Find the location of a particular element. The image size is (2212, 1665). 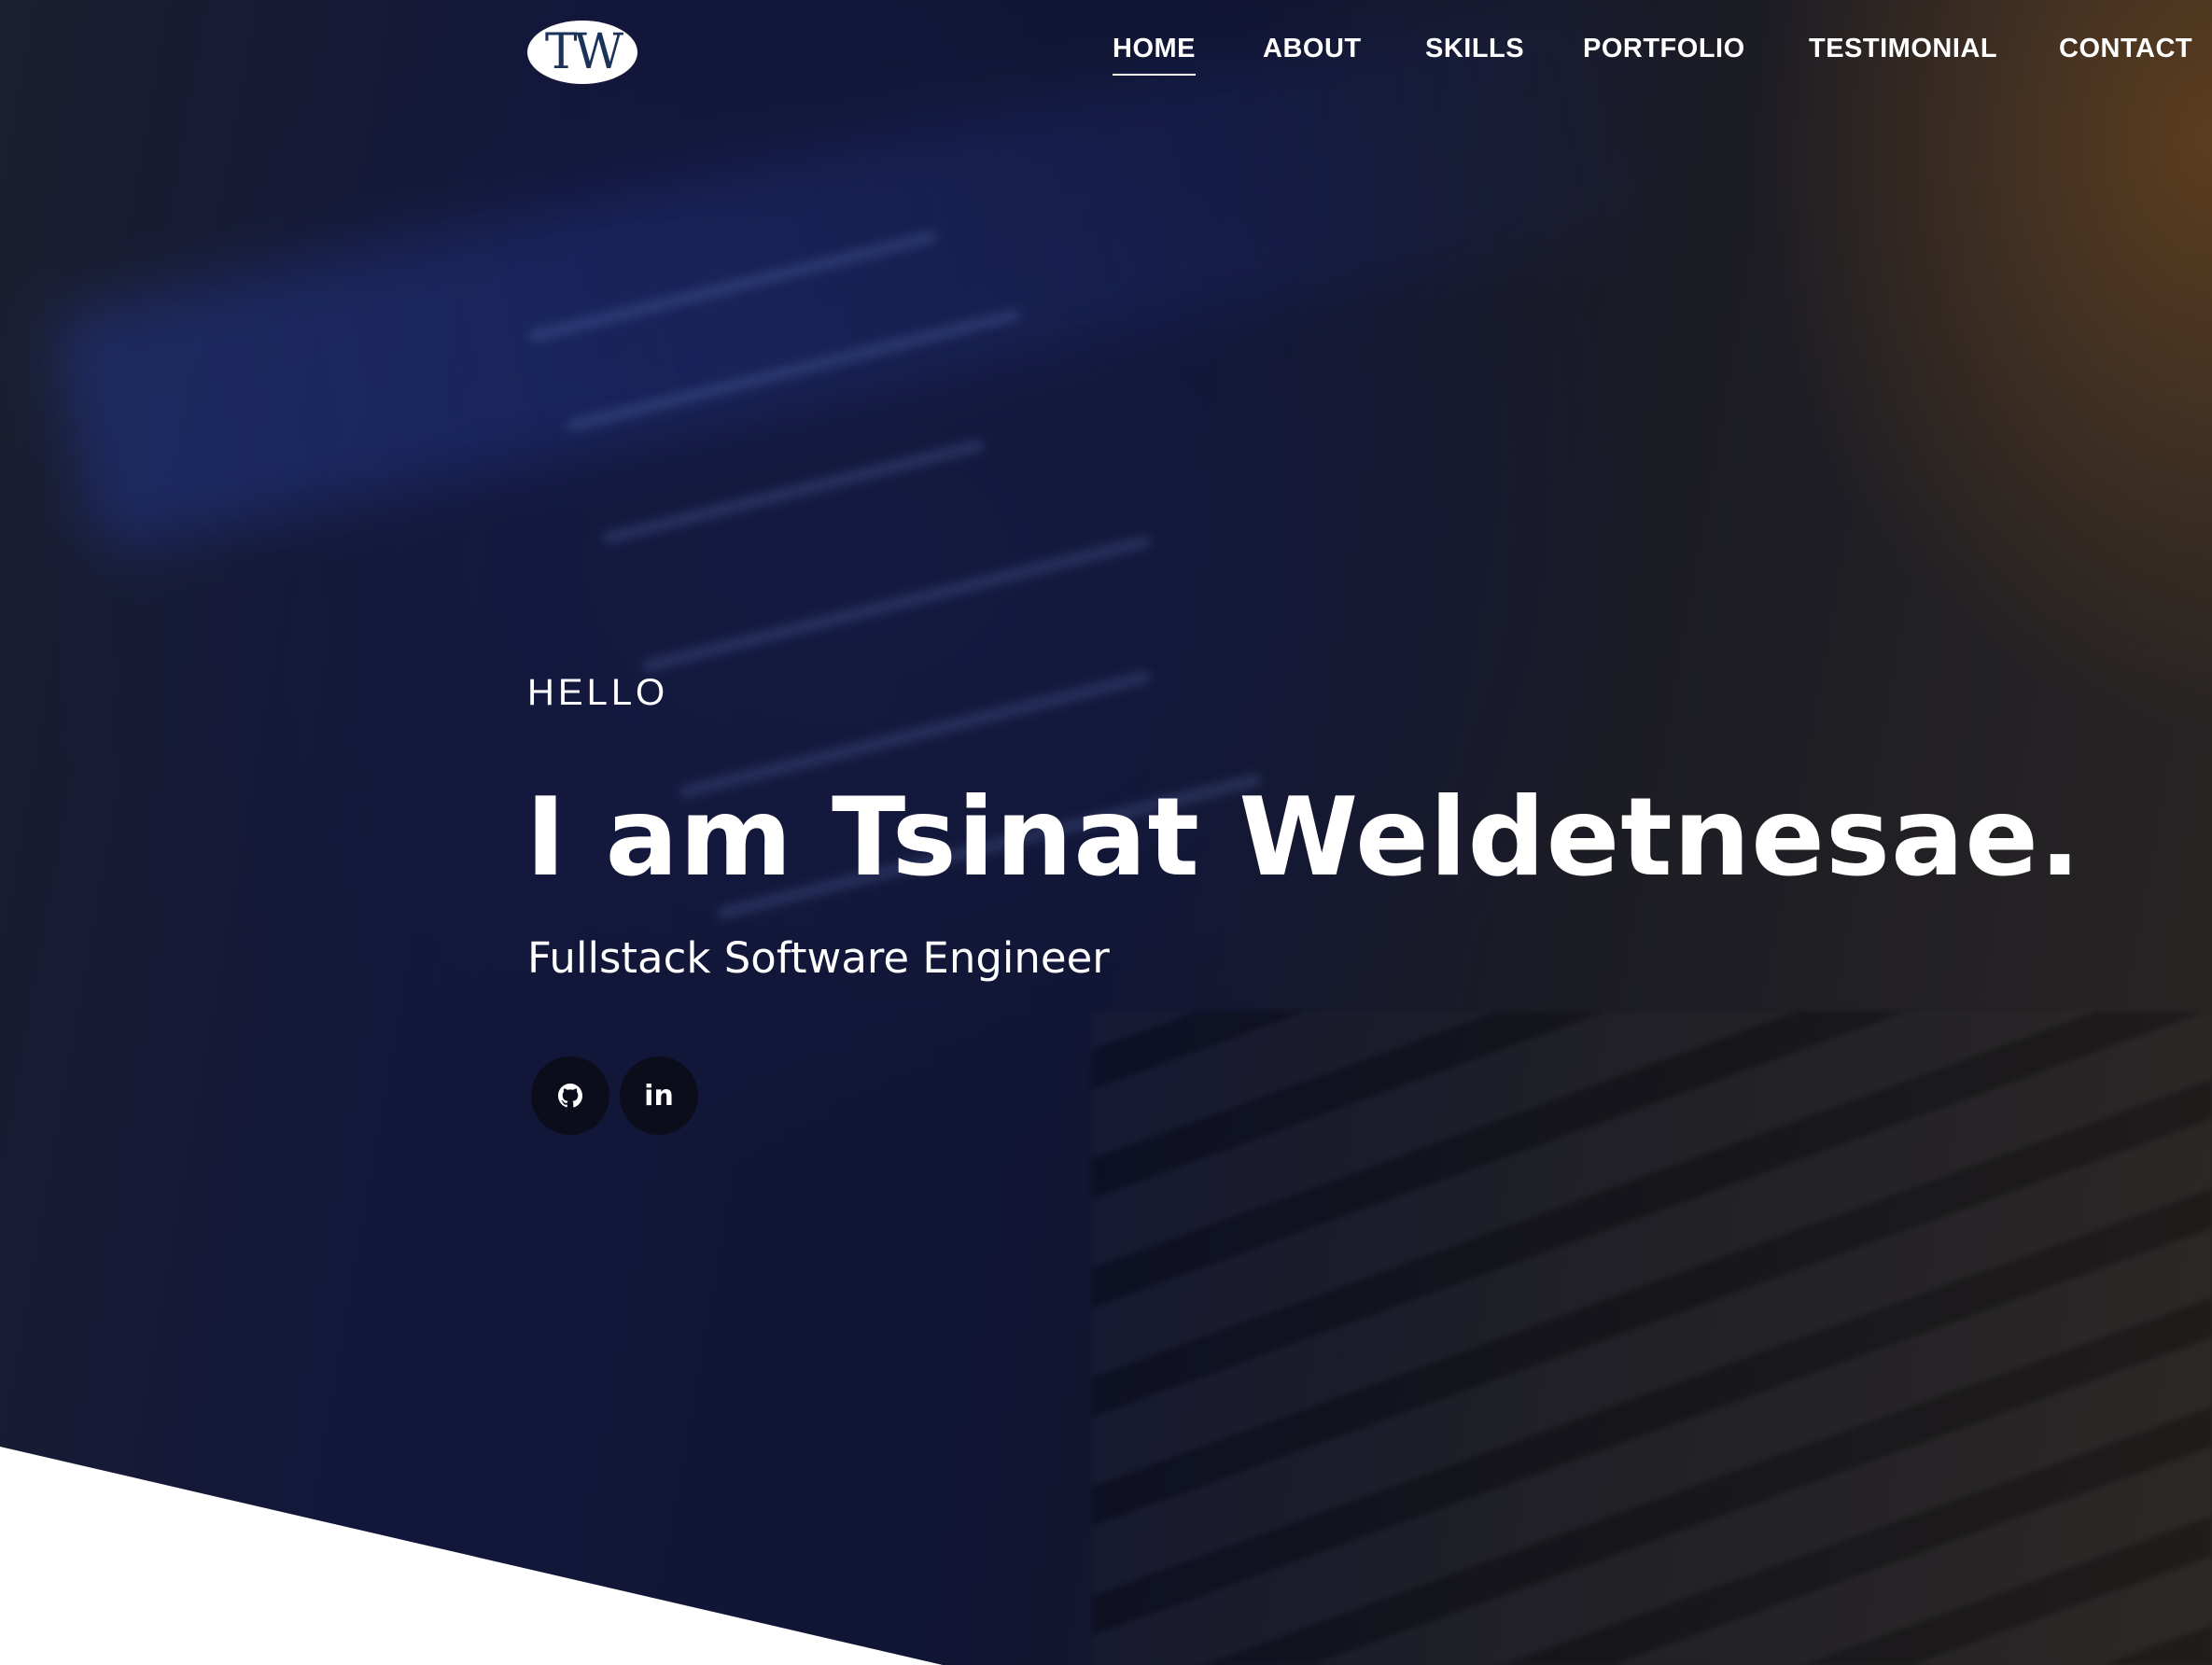

nav-skills: SKILLS is located at coordinates (1474, 49).